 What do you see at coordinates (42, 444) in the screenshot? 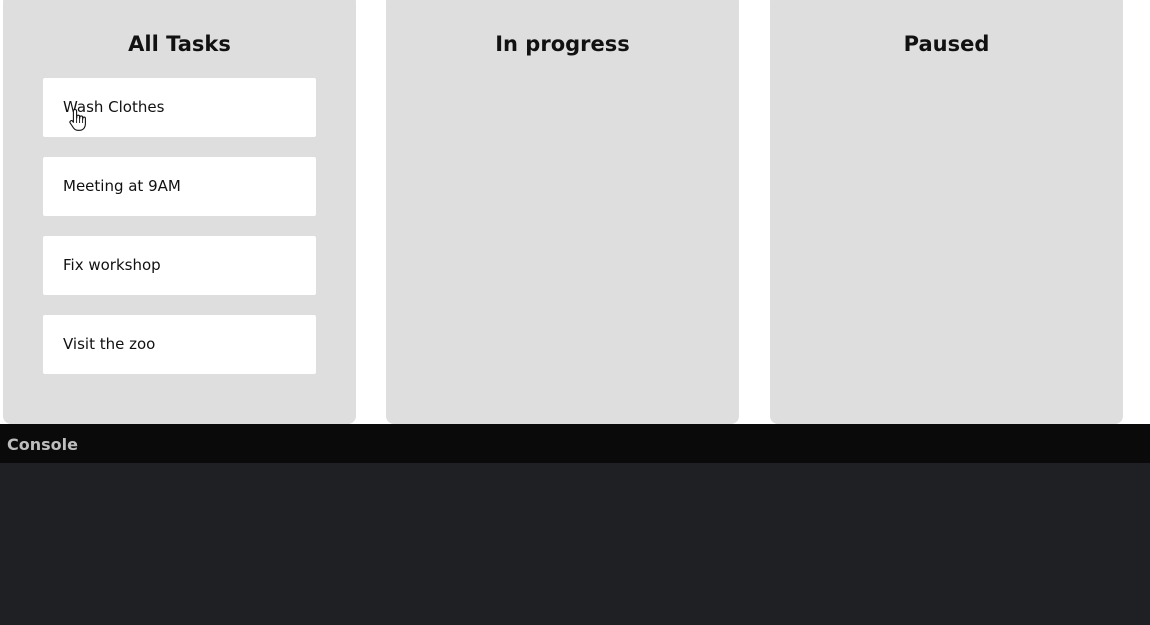
I see `console-title: Console` at bounding box center [42, 444].